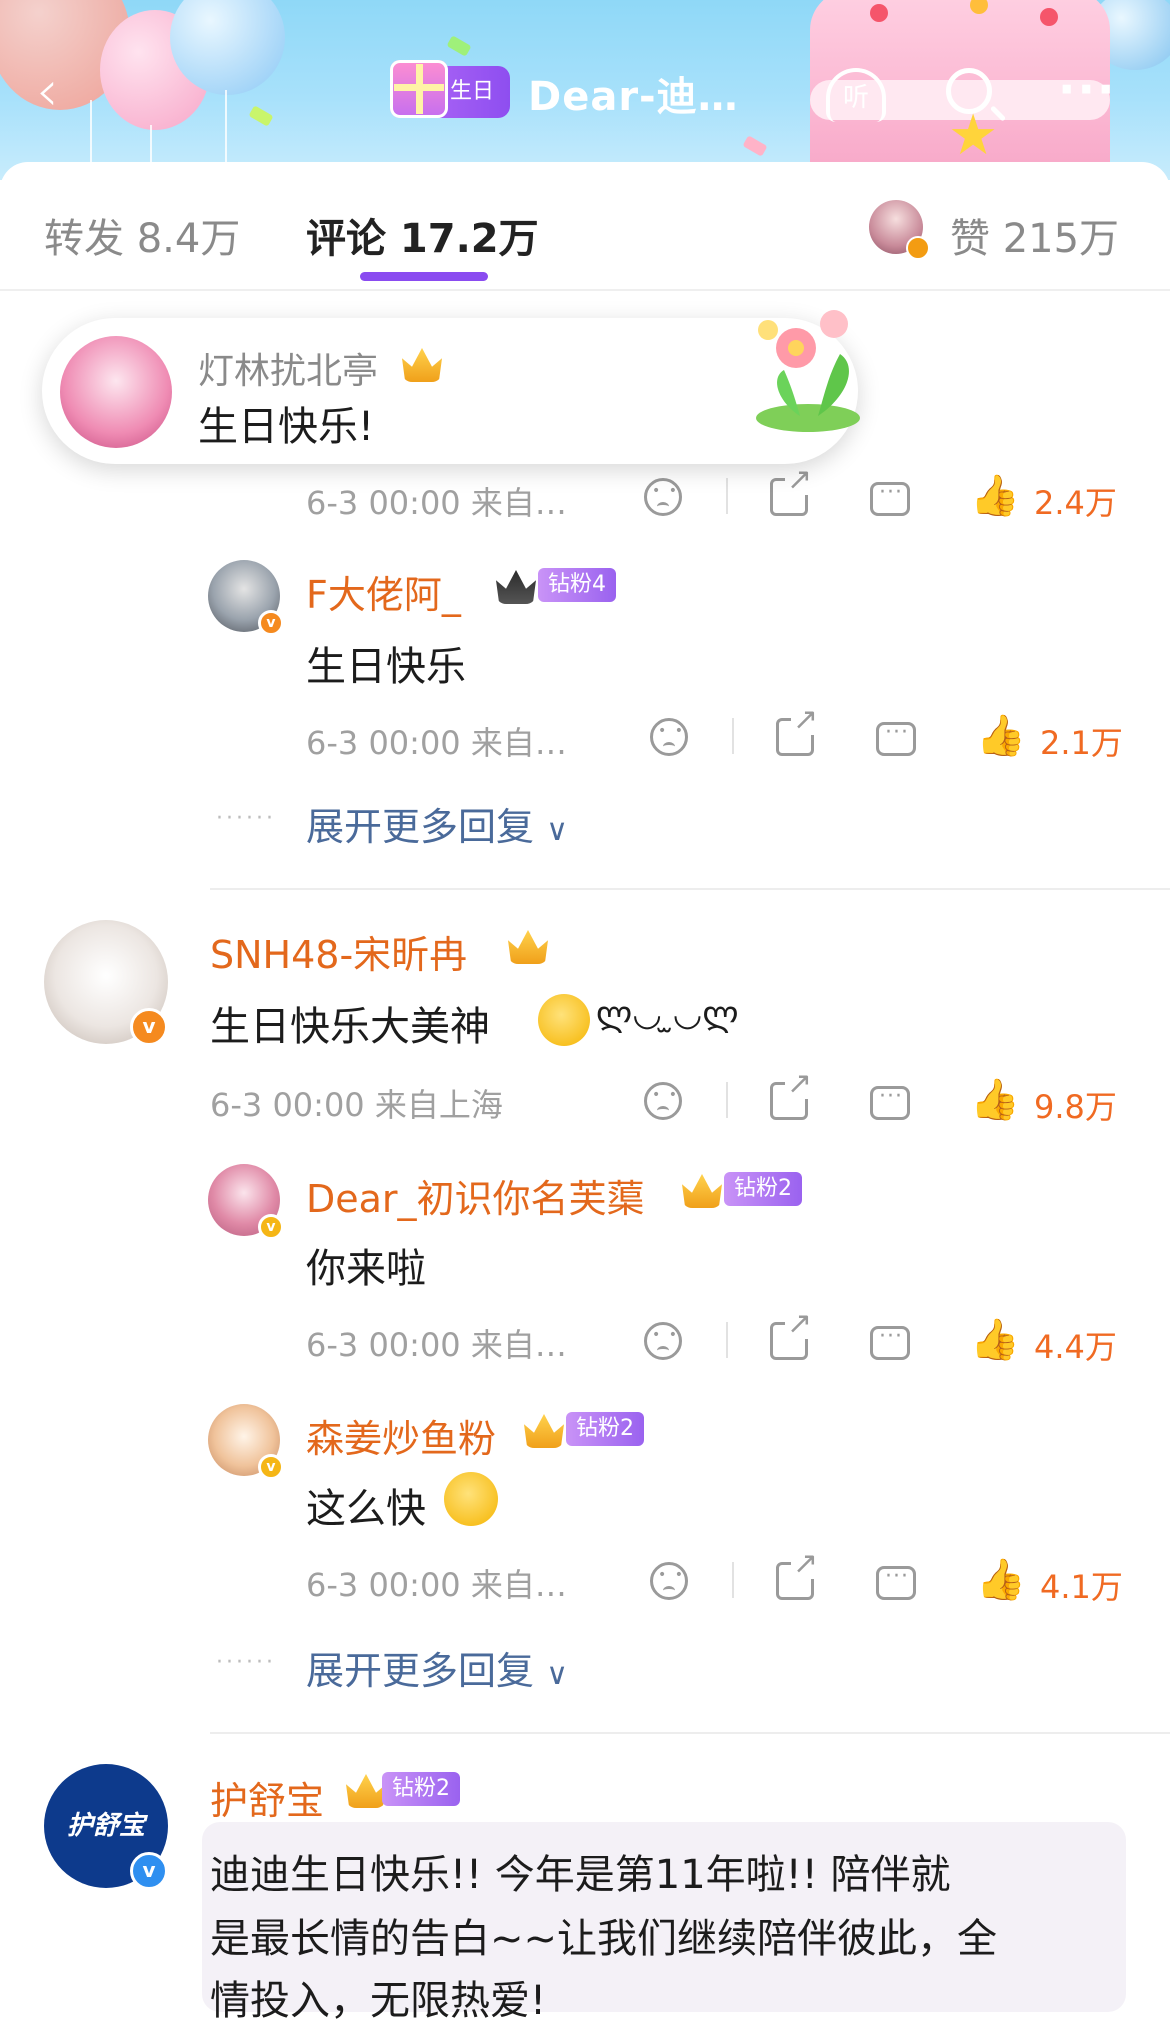 This screenshot has height=2026, width=1170. I want to click on kaomoji-text: ლ◡ ̫◡ლ, so click(667, 1014).